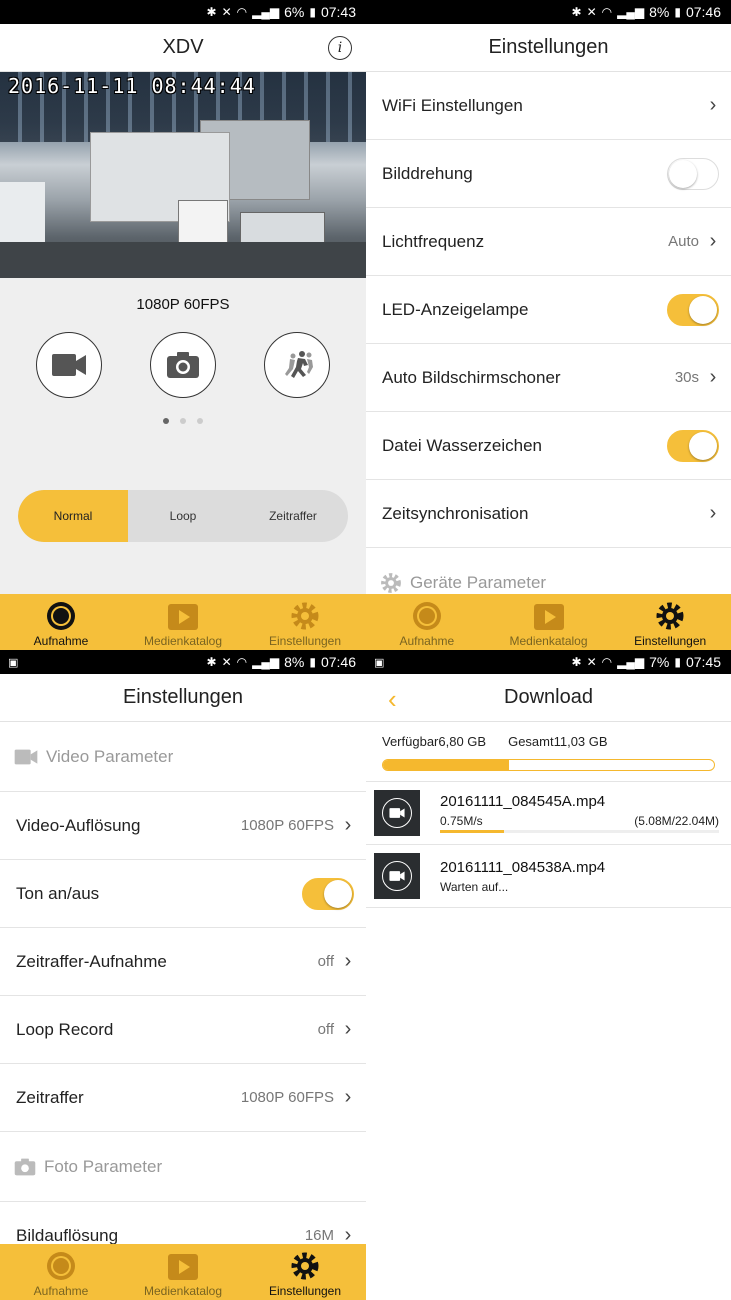  Describe the element at coordinates (548, 446) in the screenshot. I see `watermark-row: Datei Wasserzeichen` at that location.